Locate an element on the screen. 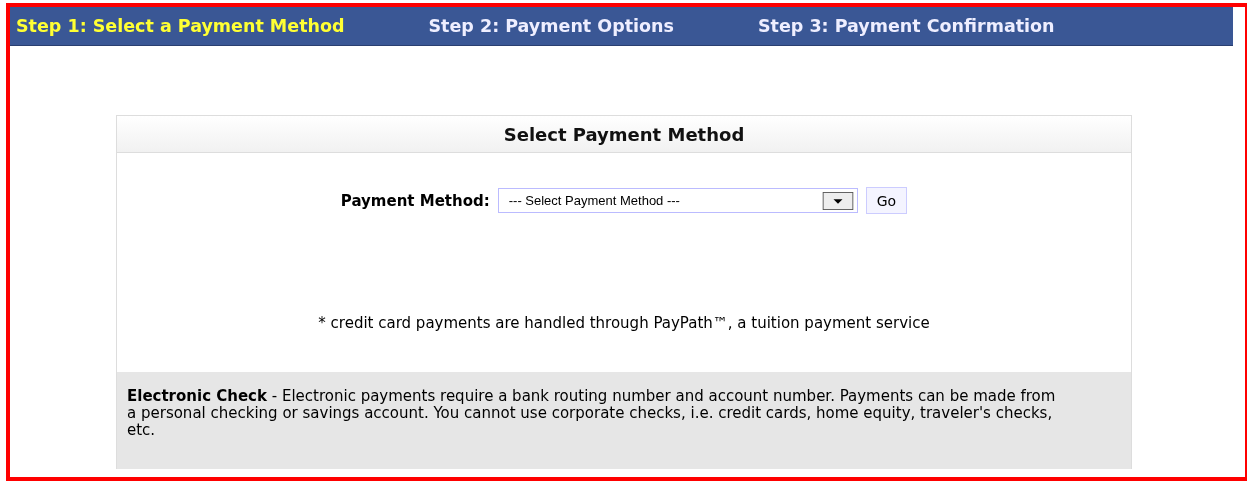  go-button: Go is located at coordinates (886, 200).